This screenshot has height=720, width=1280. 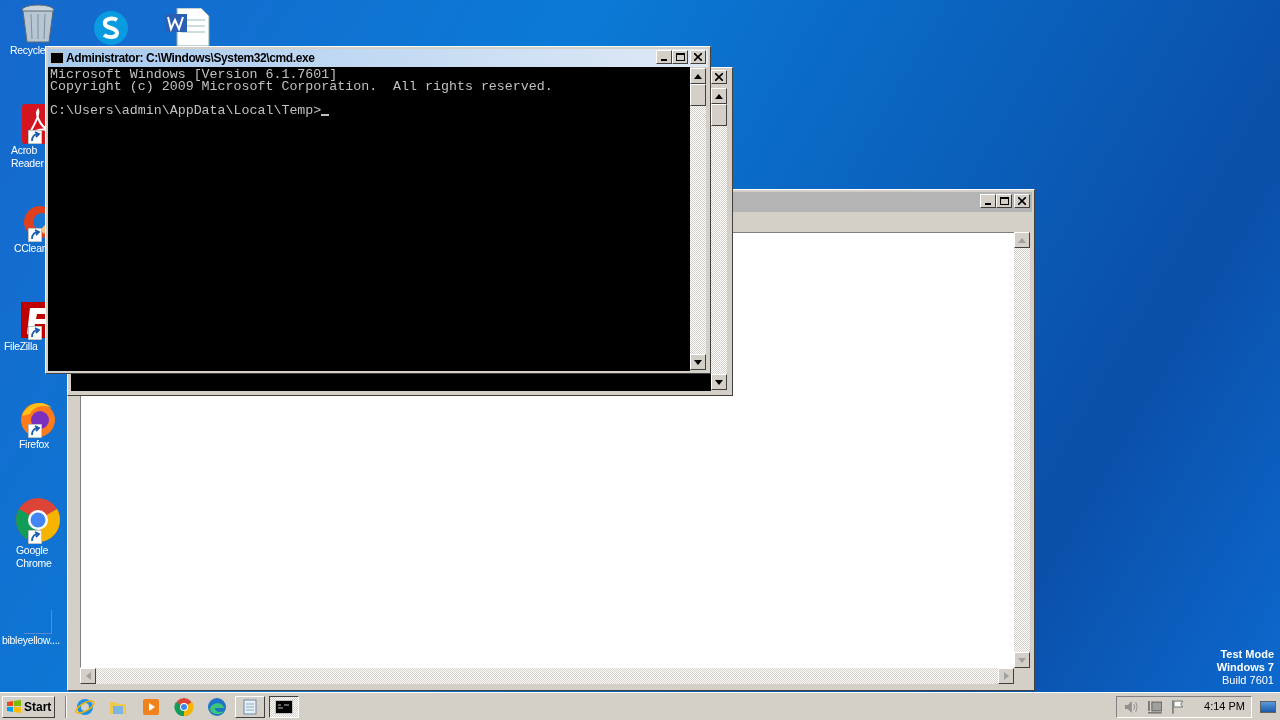 What do you see at coordinates (325, 115) in the screenshot?
I see `text-cursor` at bounding box center [325, 115].